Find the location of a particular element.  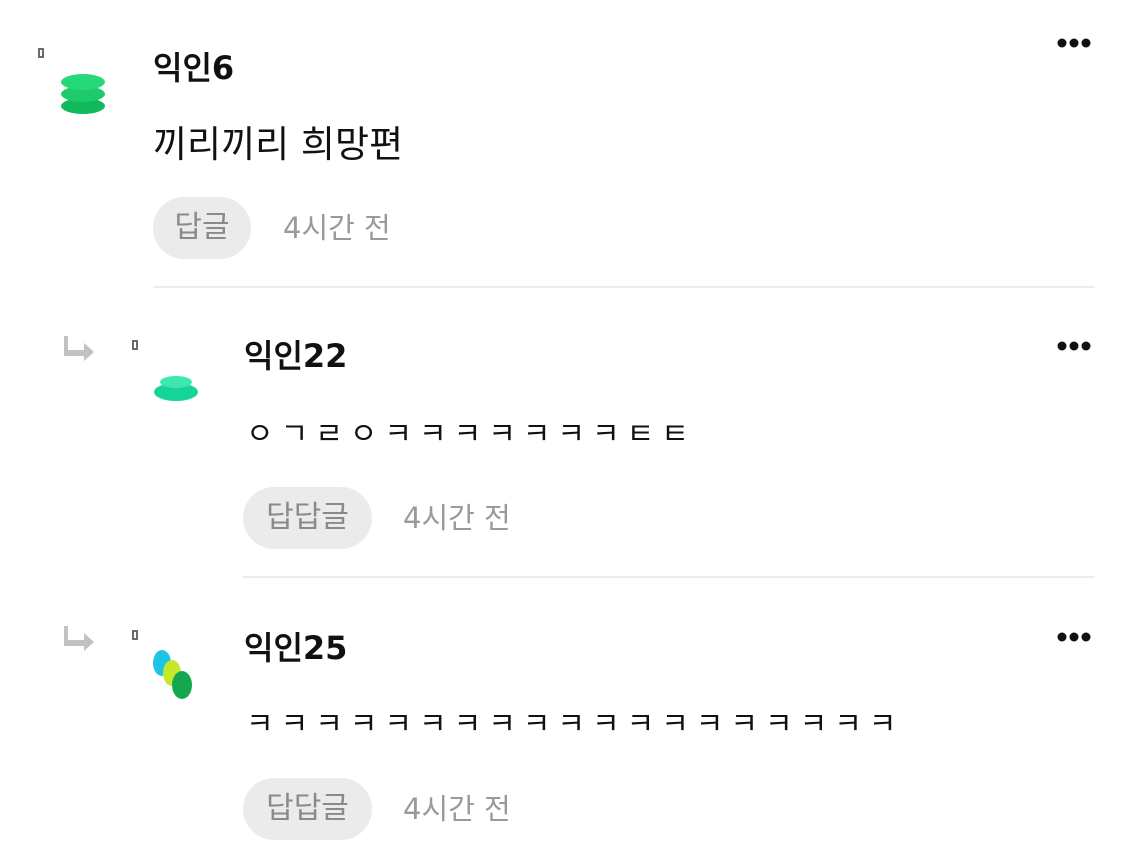

comment-text: 끼리끼리 희망편 is located at coordinates (278, 144).